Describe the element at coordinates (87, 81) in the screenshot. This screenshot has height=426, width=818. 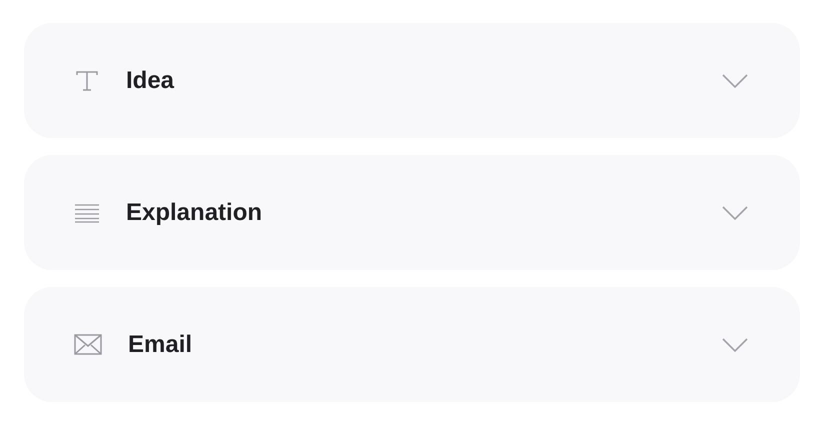
I see `text-icon` at that location.